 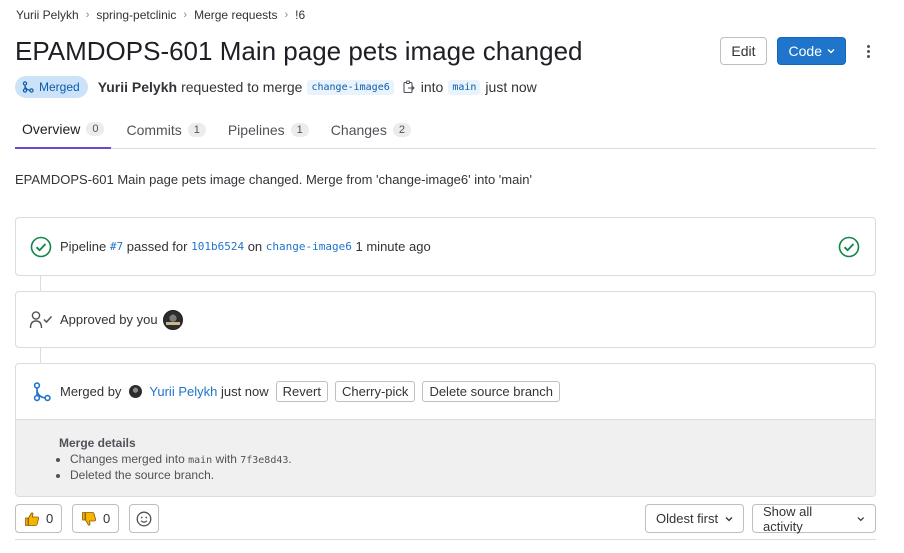 What do you see at coordinates (89, 518) in the screenshot?
I see `thumbs-down-icon` at bounding box center [89, 518].